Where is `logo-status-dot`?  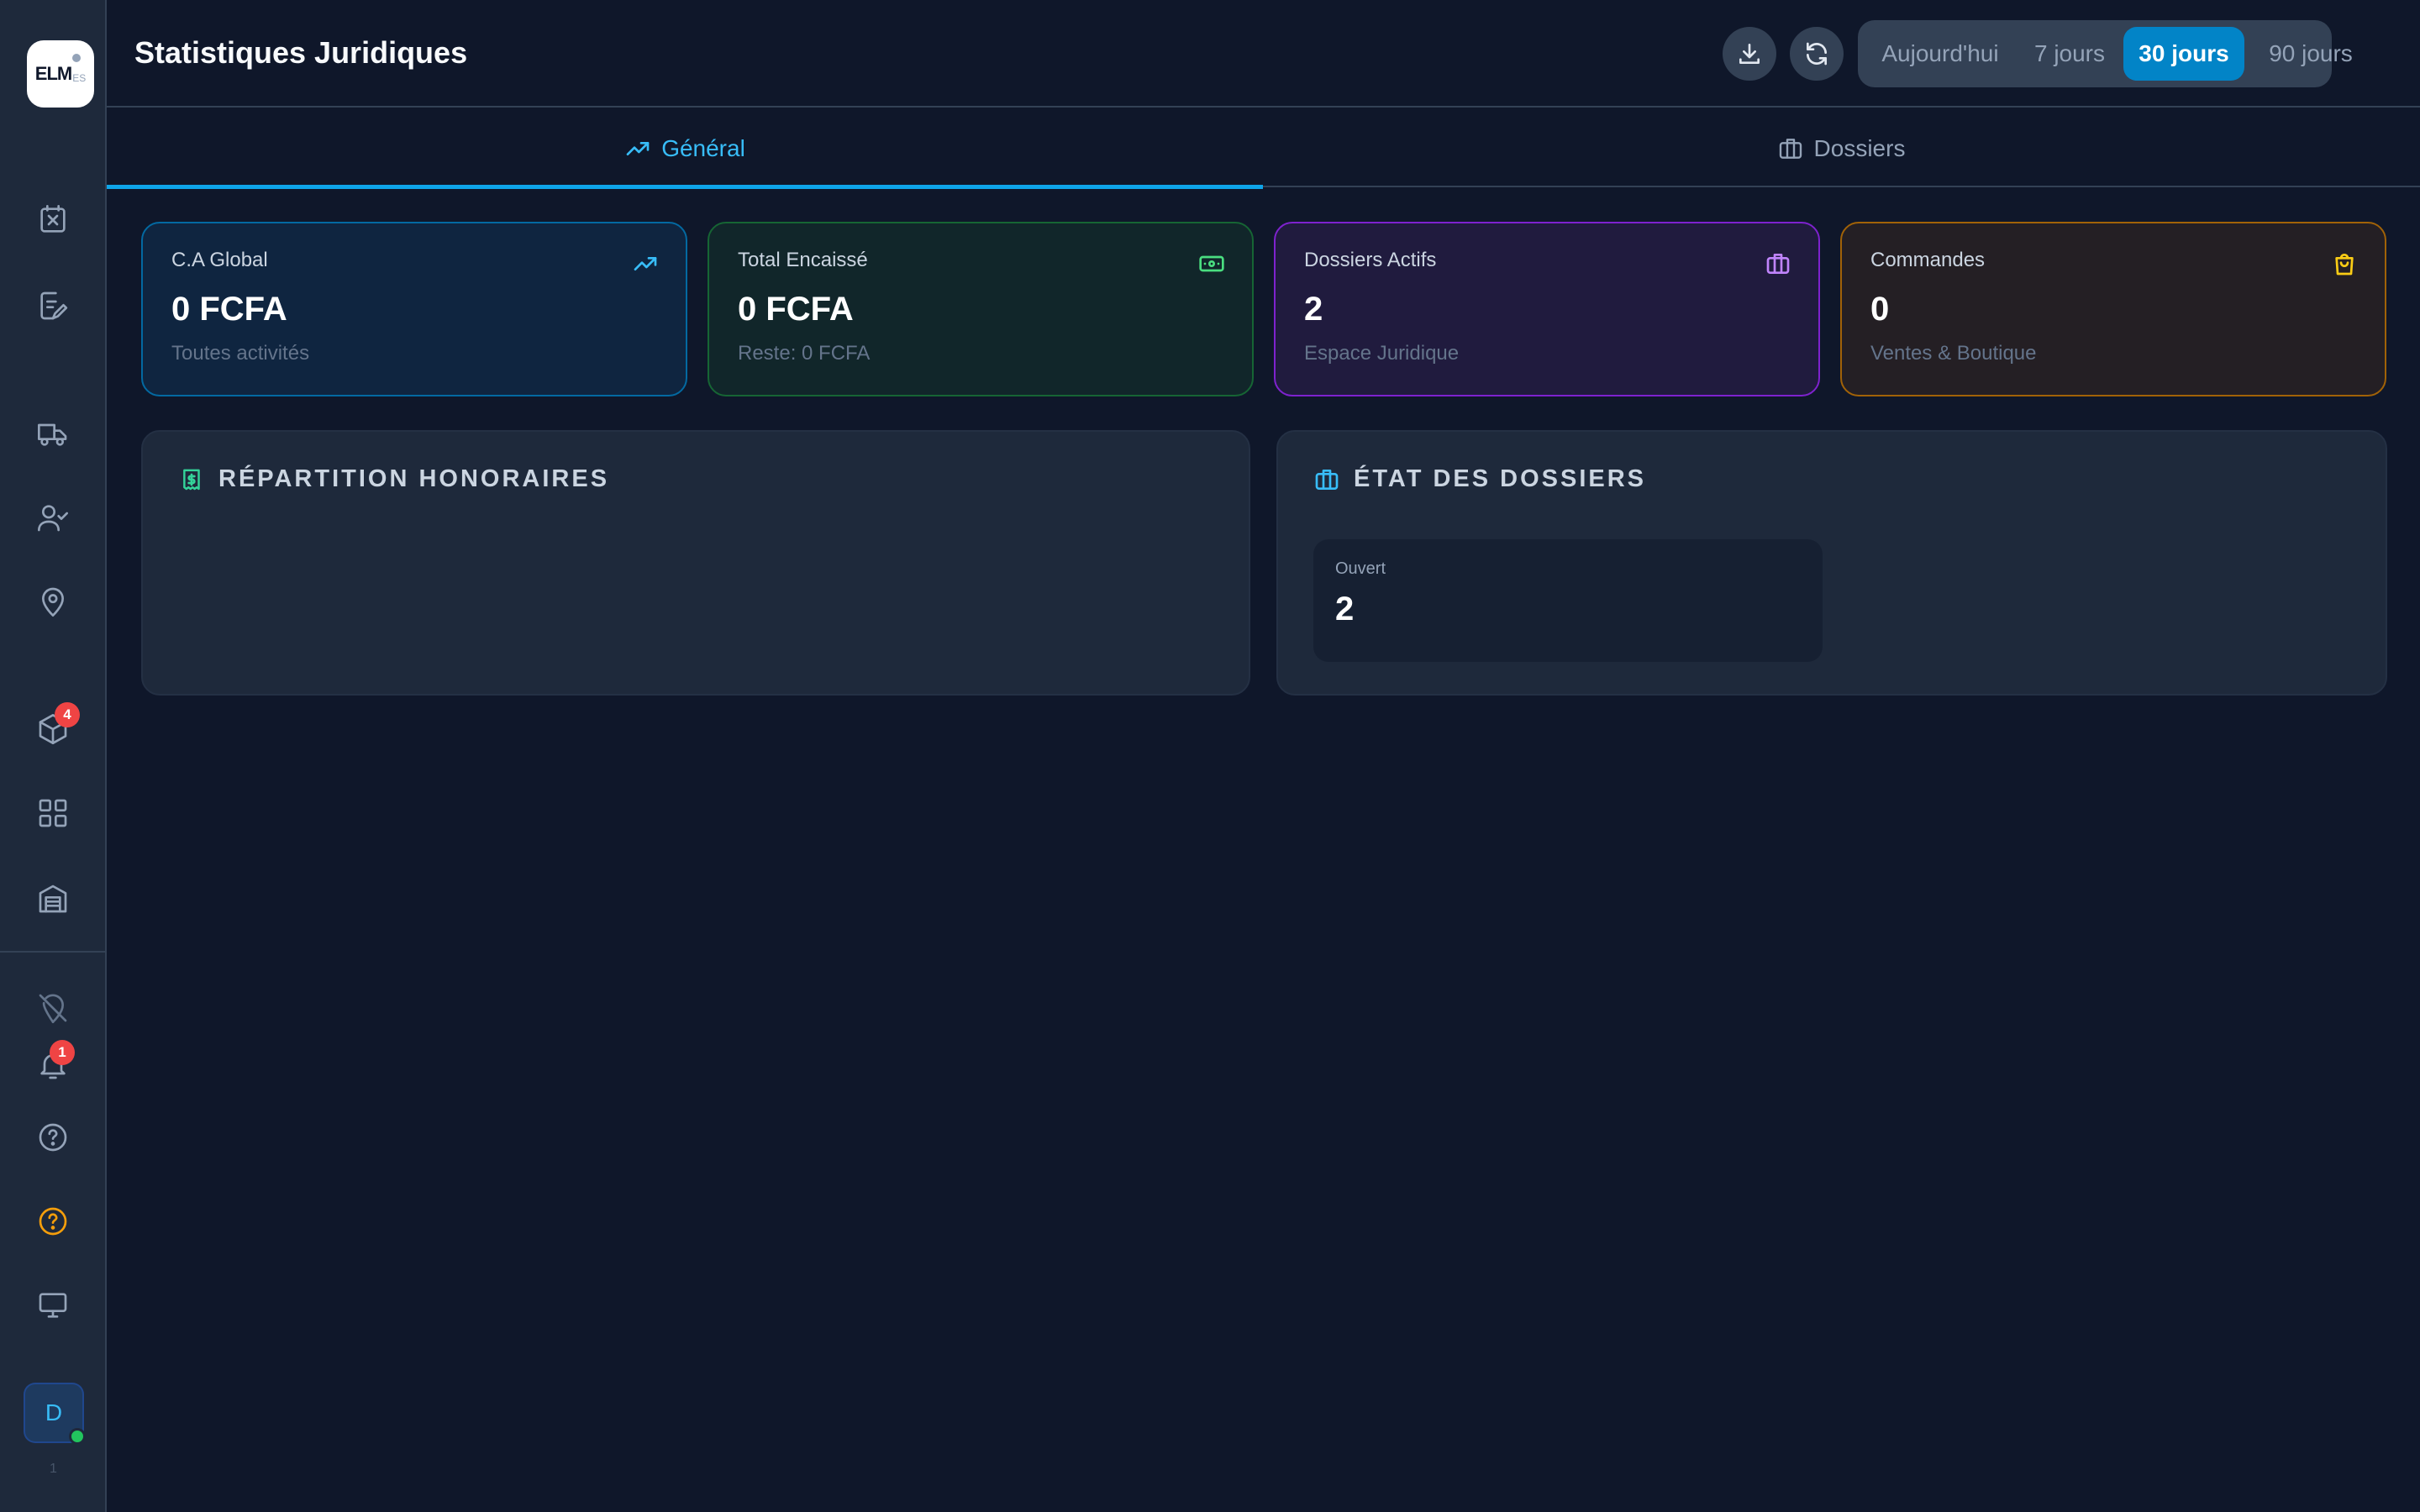 logo-status-dot is located at coordinates (77, 58).